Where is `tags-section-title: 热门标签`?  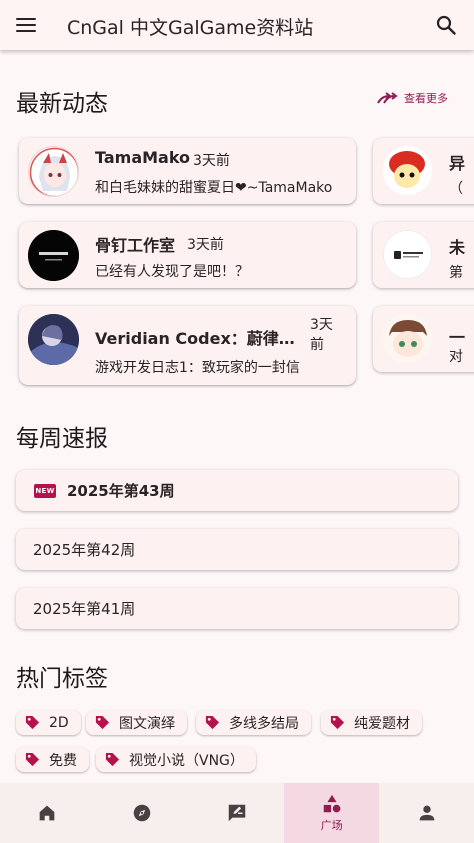 tags-section-title: 热门标签 is located at coordinates (62, 679).